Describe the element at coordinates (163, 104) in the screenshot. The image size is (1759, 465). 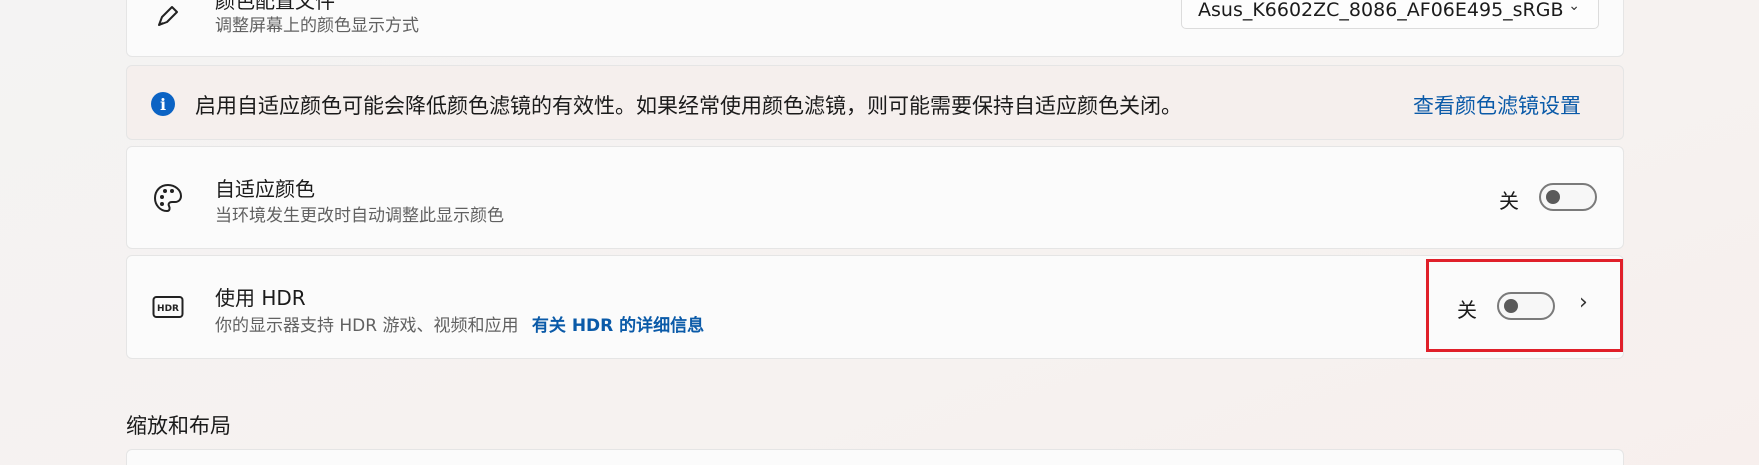
I see `info-icon: i` at that location.